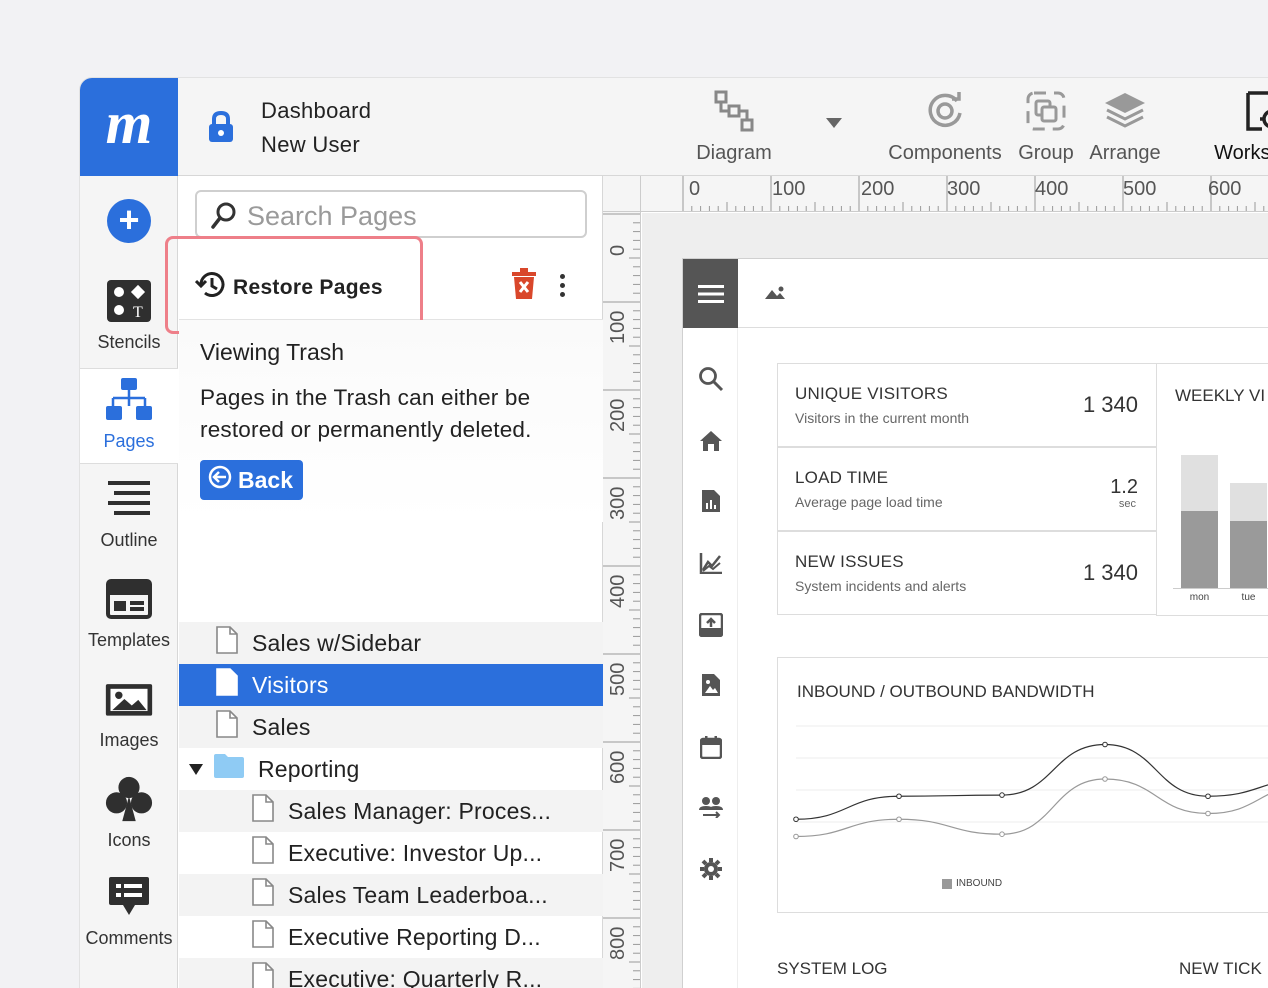  What do you see at coordinates (251, 480) in the screenshot?
I see `back-button: Back` at bounding box center [251, 480].